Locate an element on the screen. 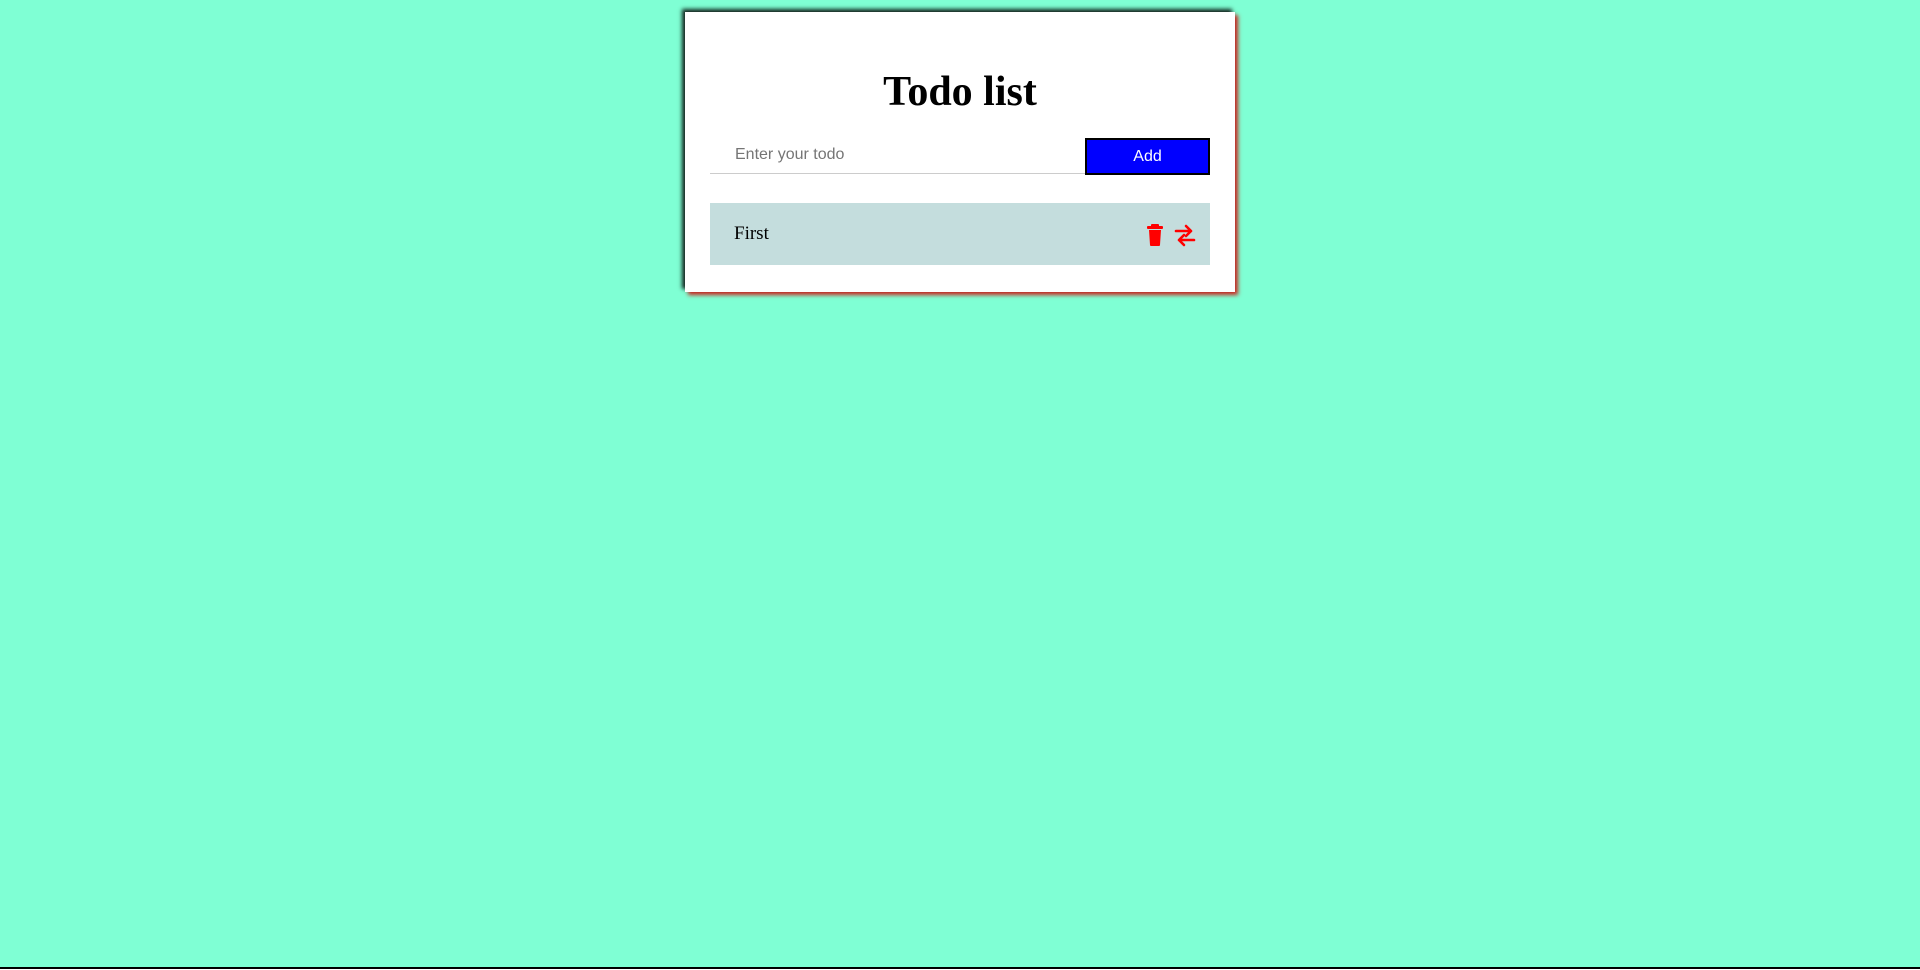  trash-icon is located at coordinates (1155, 235).